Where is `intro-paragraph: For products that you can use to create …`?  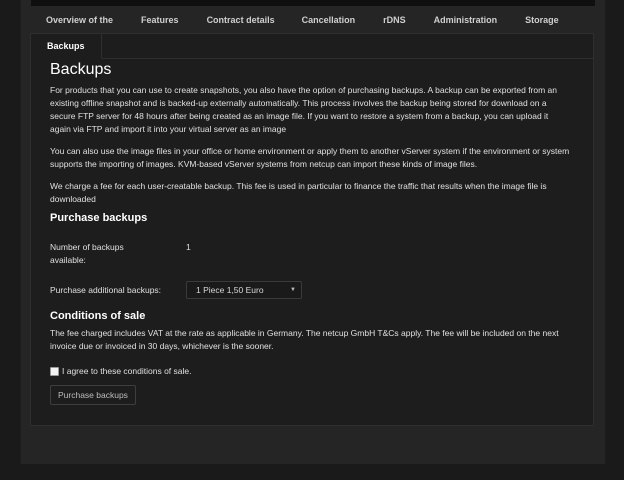
intro-paragraph: For products that you can use to create … is located at coordinates (304, 109).